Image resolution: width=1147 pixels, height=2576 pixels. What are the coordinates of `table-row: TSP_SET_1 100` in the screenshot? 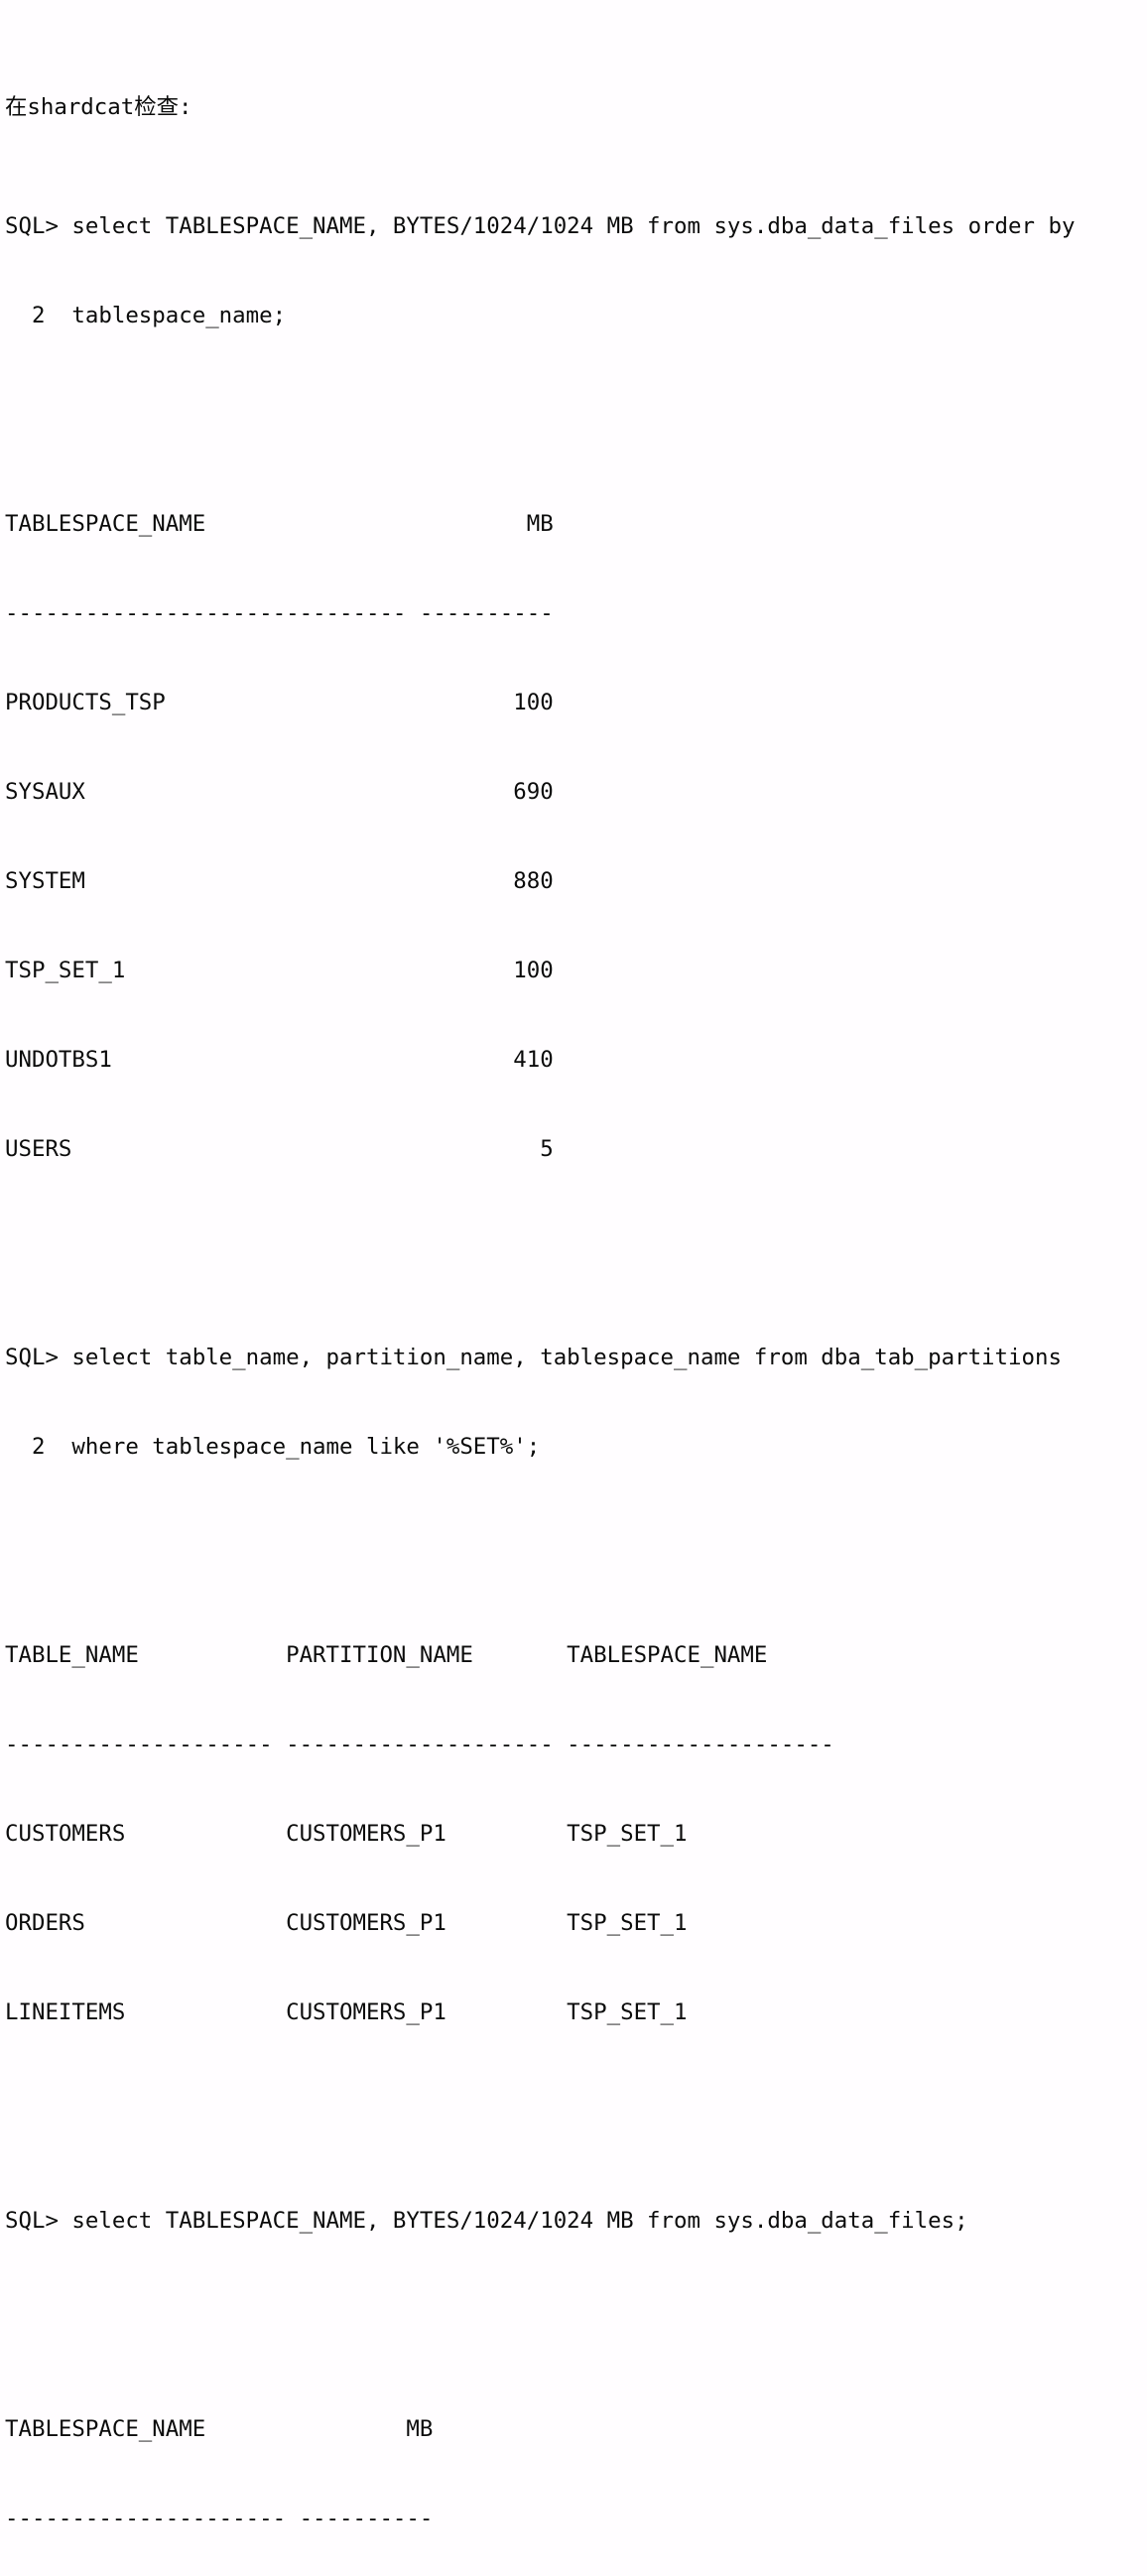 It's located at (279, 971).